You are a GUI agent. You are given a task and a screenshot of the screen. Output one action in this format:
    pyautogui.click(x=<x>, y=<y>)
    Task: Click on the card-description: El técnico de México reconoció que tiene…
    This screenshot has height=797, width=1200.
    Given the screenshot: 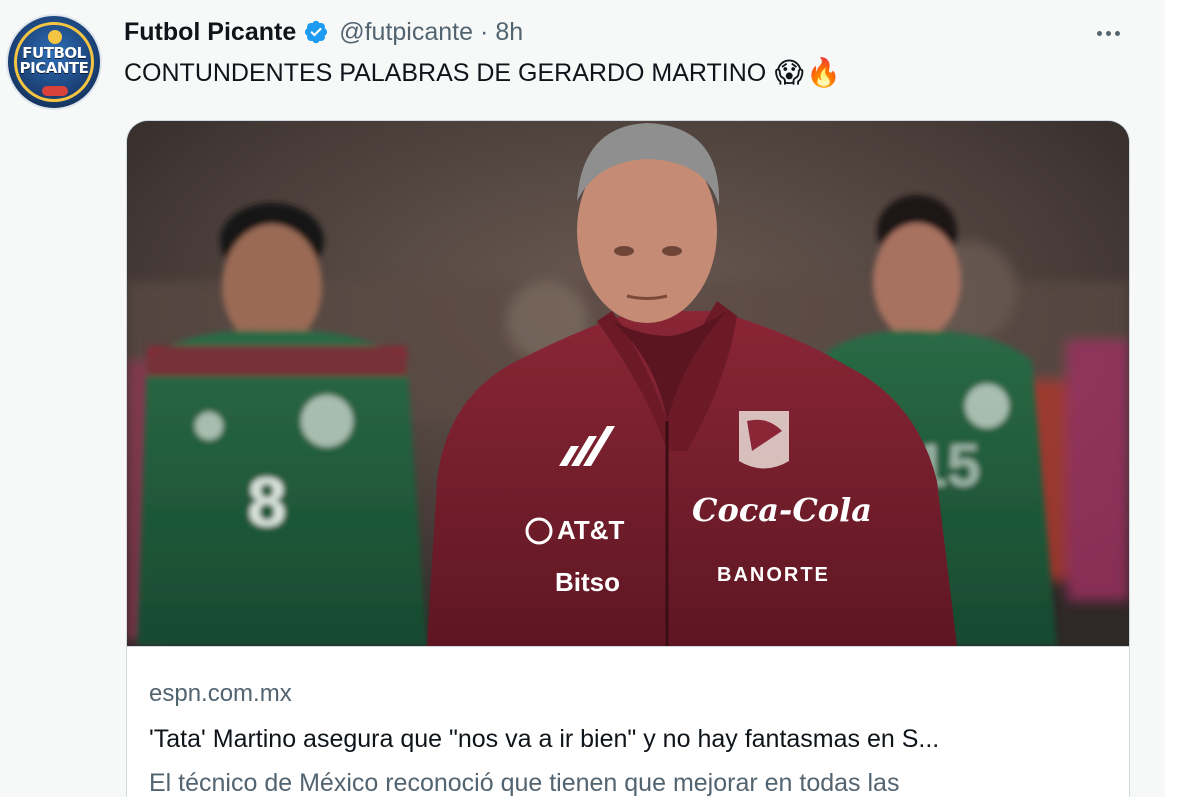 What is the action you would take?
    pyautogui.click(x=524, y=783)
    